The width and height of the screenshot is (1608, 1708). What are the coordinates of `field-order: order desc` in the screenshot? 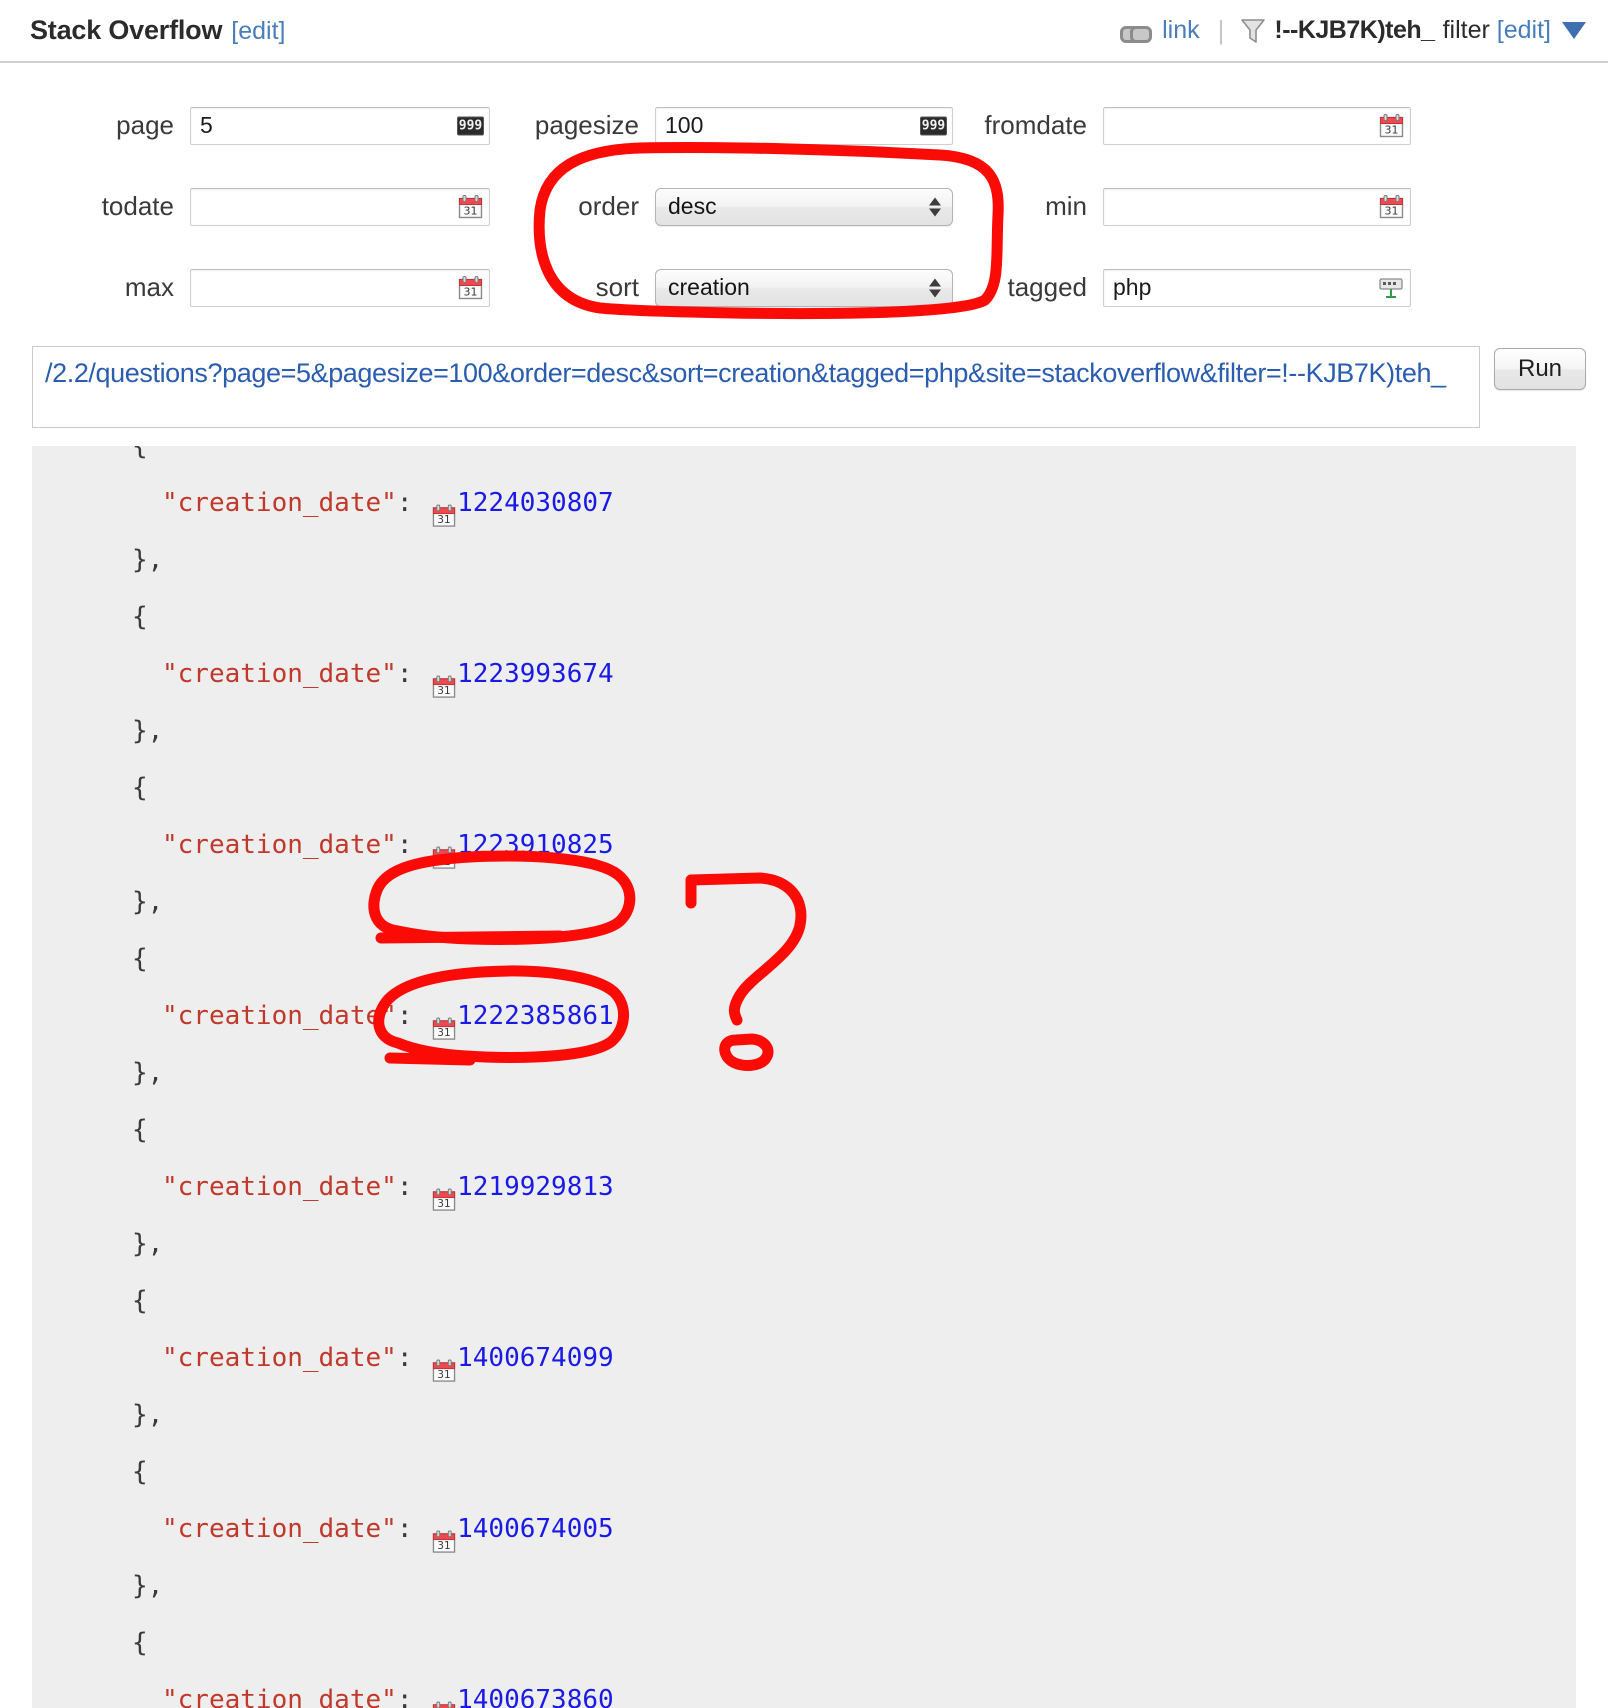 It's located at (721, 206).